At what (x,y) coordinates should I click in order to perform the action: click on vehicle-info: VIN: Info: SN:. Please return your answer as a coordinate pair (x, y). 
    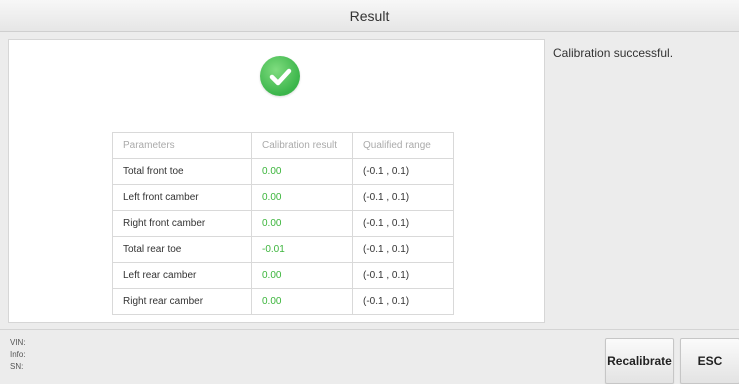
    Looking at the image, I should click on (18, 355).